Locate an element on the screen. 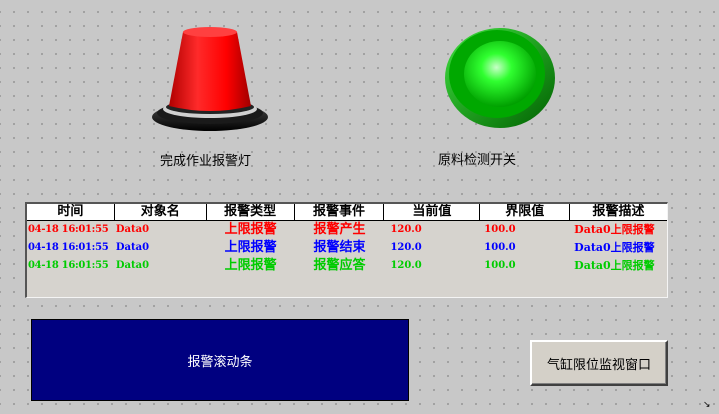 The height and width of the screenshot is (414, 719). column-header-limit-value: 界限值 is located at coordinates (525, 212).